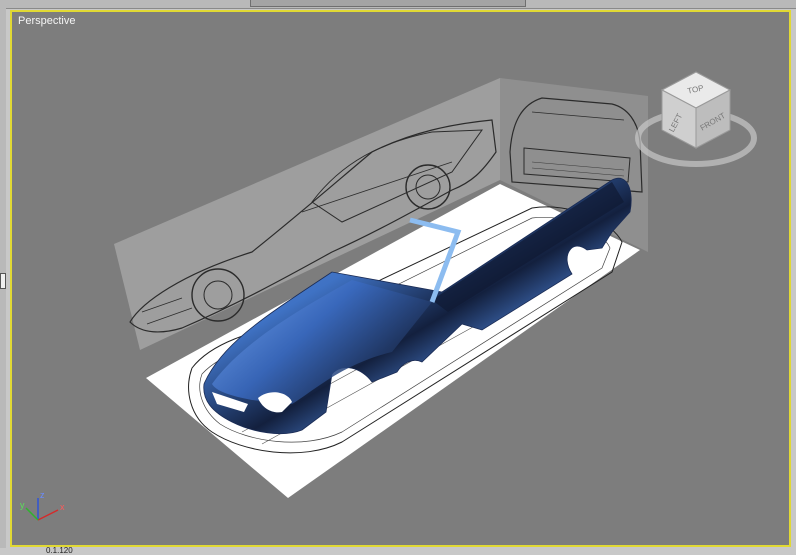 This screenshot has width=796, height=555. What do you see at coordinates (62, 507) in the screenshot?
I see `axis-x-label: x` at bounding box center [62, 507].